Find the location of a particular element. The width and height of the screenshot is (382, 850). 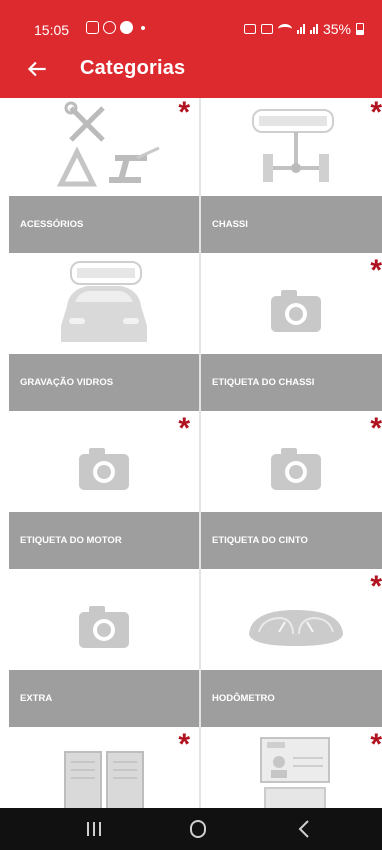

chassis-icon is located at coordinates (293, 145).